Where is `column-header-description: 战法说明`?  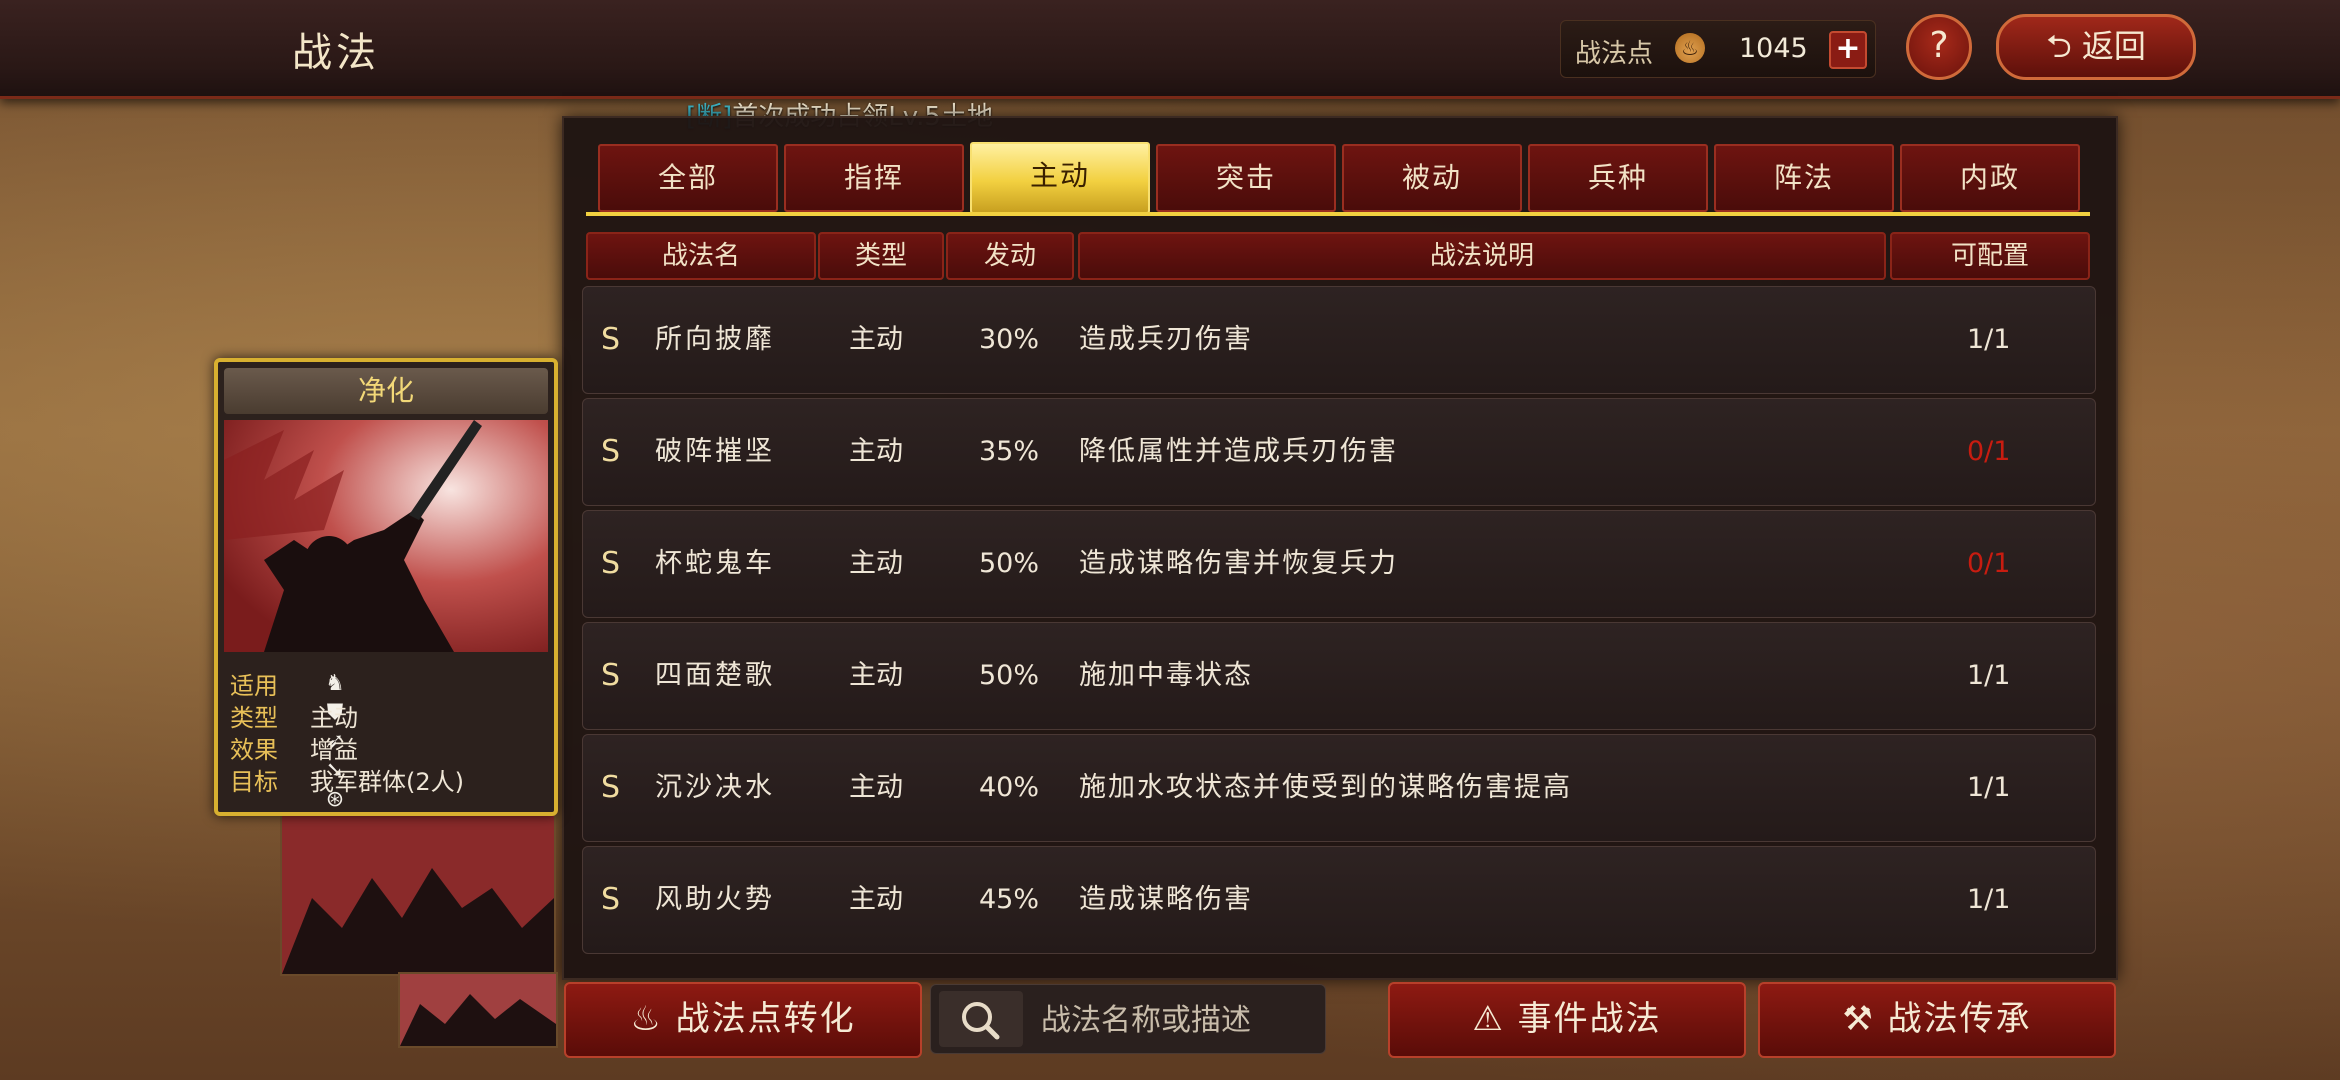 column-header-description: 战法说明 is located at coordinates (1482, 256).